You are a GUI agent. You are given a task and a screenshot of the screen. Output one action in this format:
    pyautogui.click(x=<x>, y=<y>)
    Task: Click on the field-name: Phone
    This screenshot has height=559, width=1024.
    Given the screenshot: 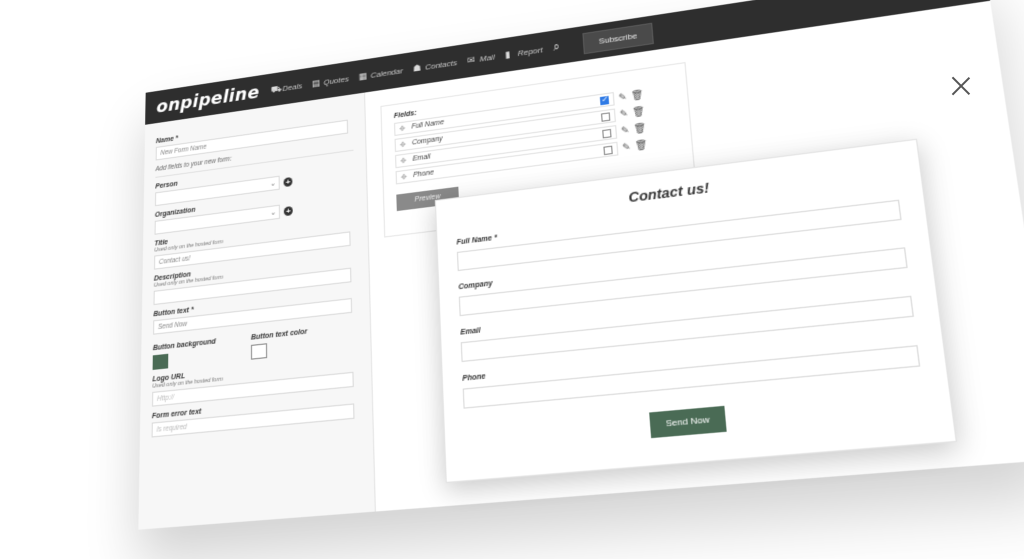 What is the action you would take?
    pyautogui.click(x=423, y=174)
    